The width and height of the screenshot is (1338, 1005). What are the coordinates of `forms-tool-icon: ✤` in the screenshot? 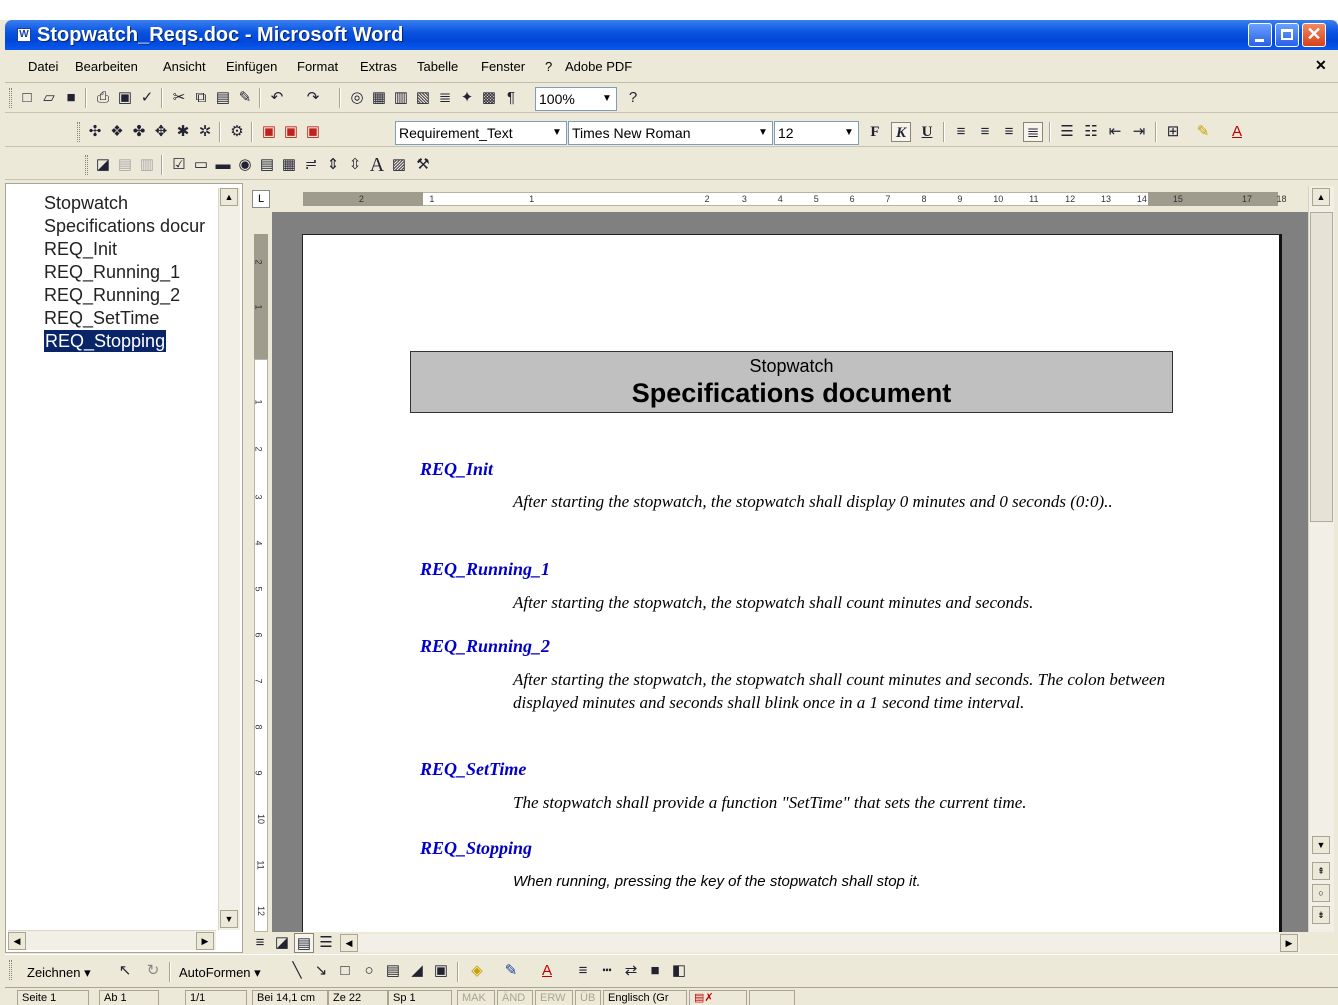 It's located at (139, 132).